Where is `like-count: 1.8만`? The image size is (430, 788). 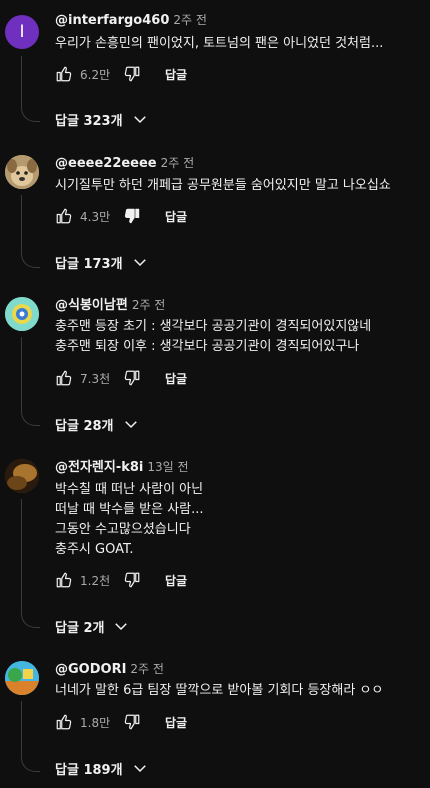 like-count: 1.8만 is located at coordinates (95, 722).